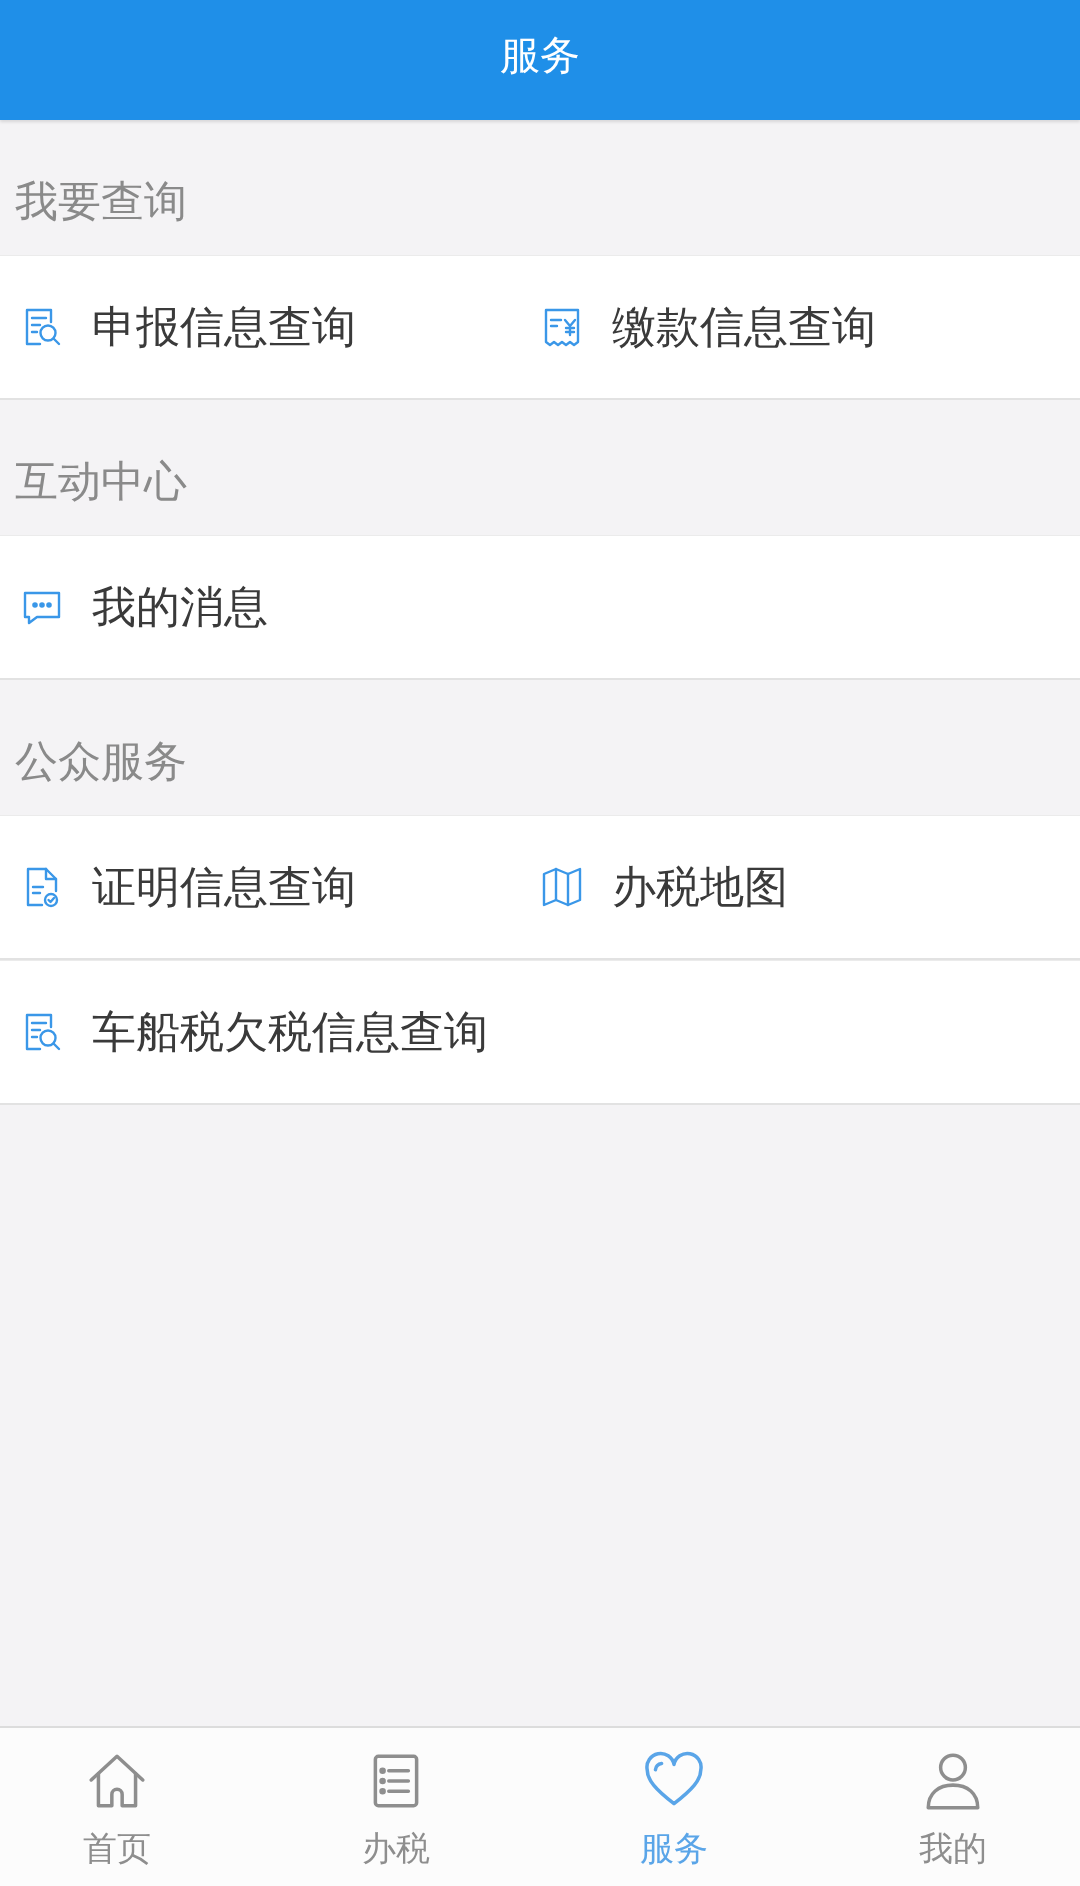 The height and width of the screenshot is (1886, 1080). What do you see at coordinates (660, 887) in the screenshot?
I see `menu-item: 办税地图` at bounding box center [660, 887].